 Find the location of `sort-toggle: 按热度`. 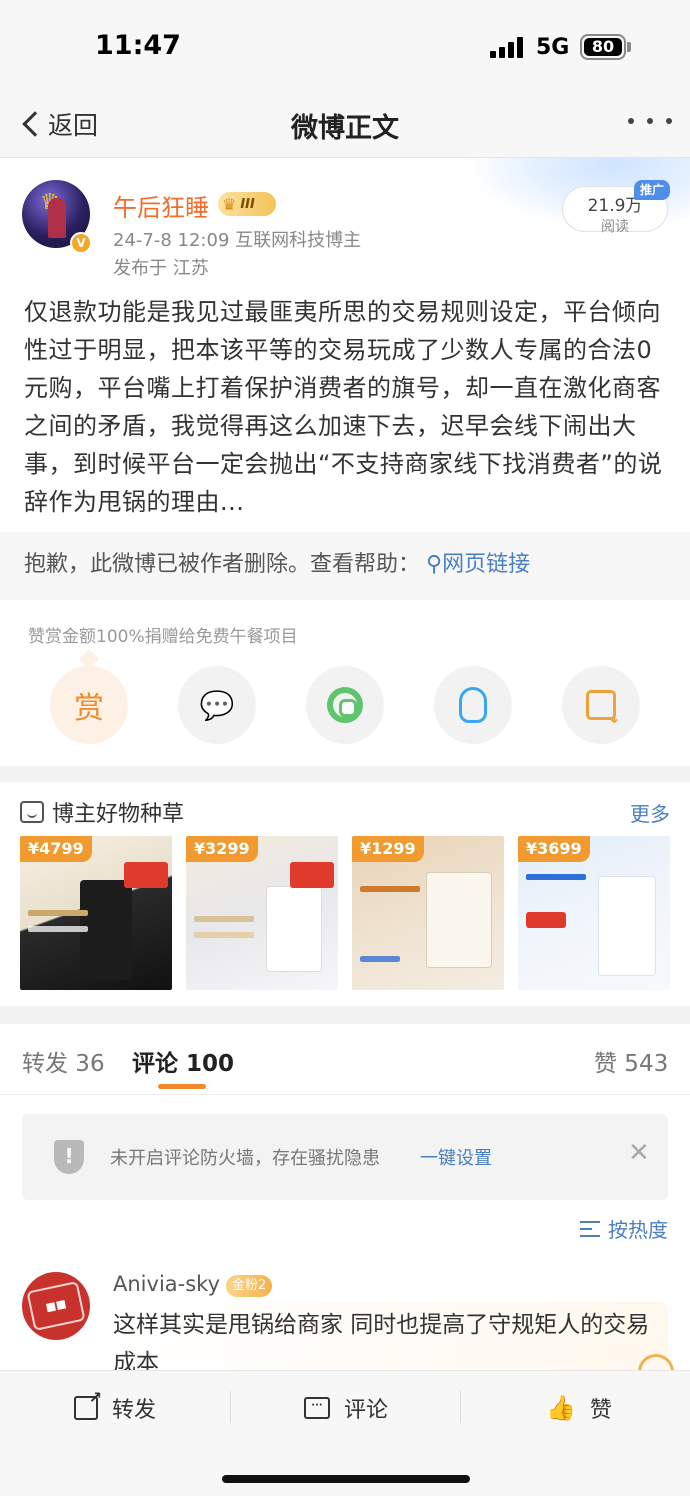

sort-toggle: 按热度 is located at coordinates (624, 1228).